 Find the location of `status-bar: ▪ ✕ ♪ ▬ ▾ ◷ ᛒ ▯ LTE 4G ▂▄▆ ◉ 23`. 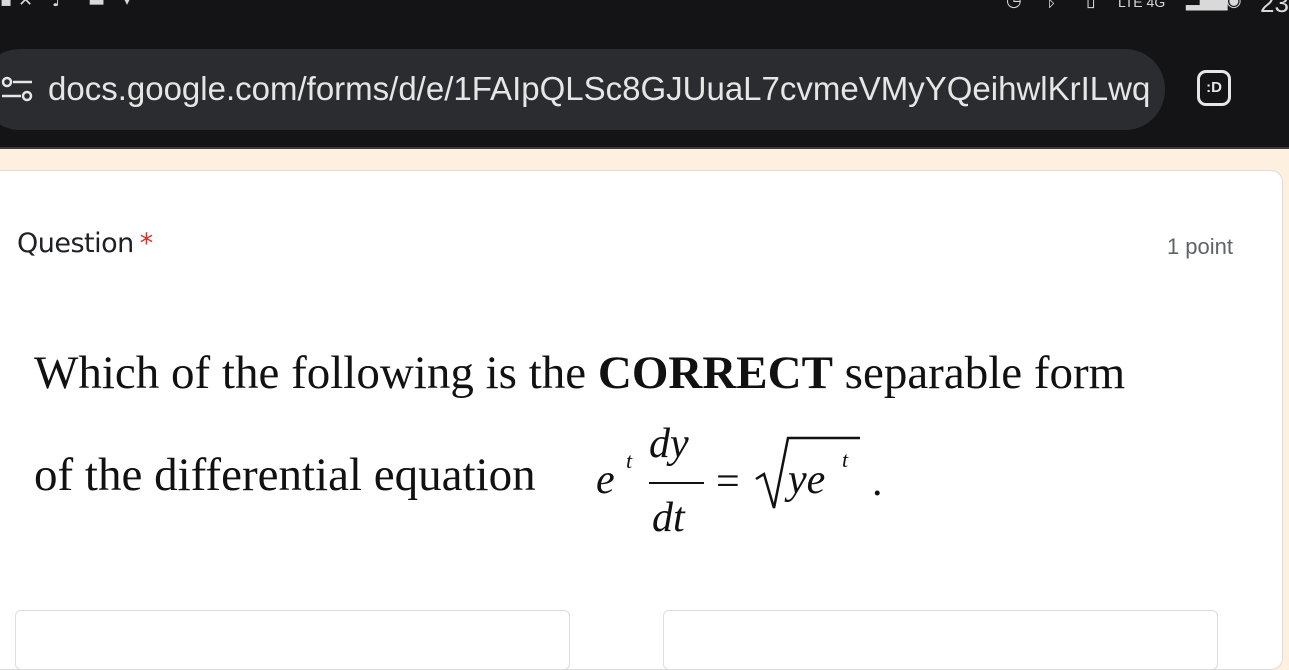

status-bar: ▪ ✕ ♪ ▬ ▾ ◷ ᛒ ▯ LTE 4G ▂▄▆ ◉ 23 is located at coordinates (644, 10).